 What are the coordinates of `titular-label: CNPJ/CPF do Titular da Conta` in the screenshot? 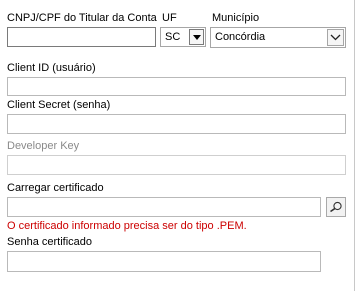 It's located at (82, 18).